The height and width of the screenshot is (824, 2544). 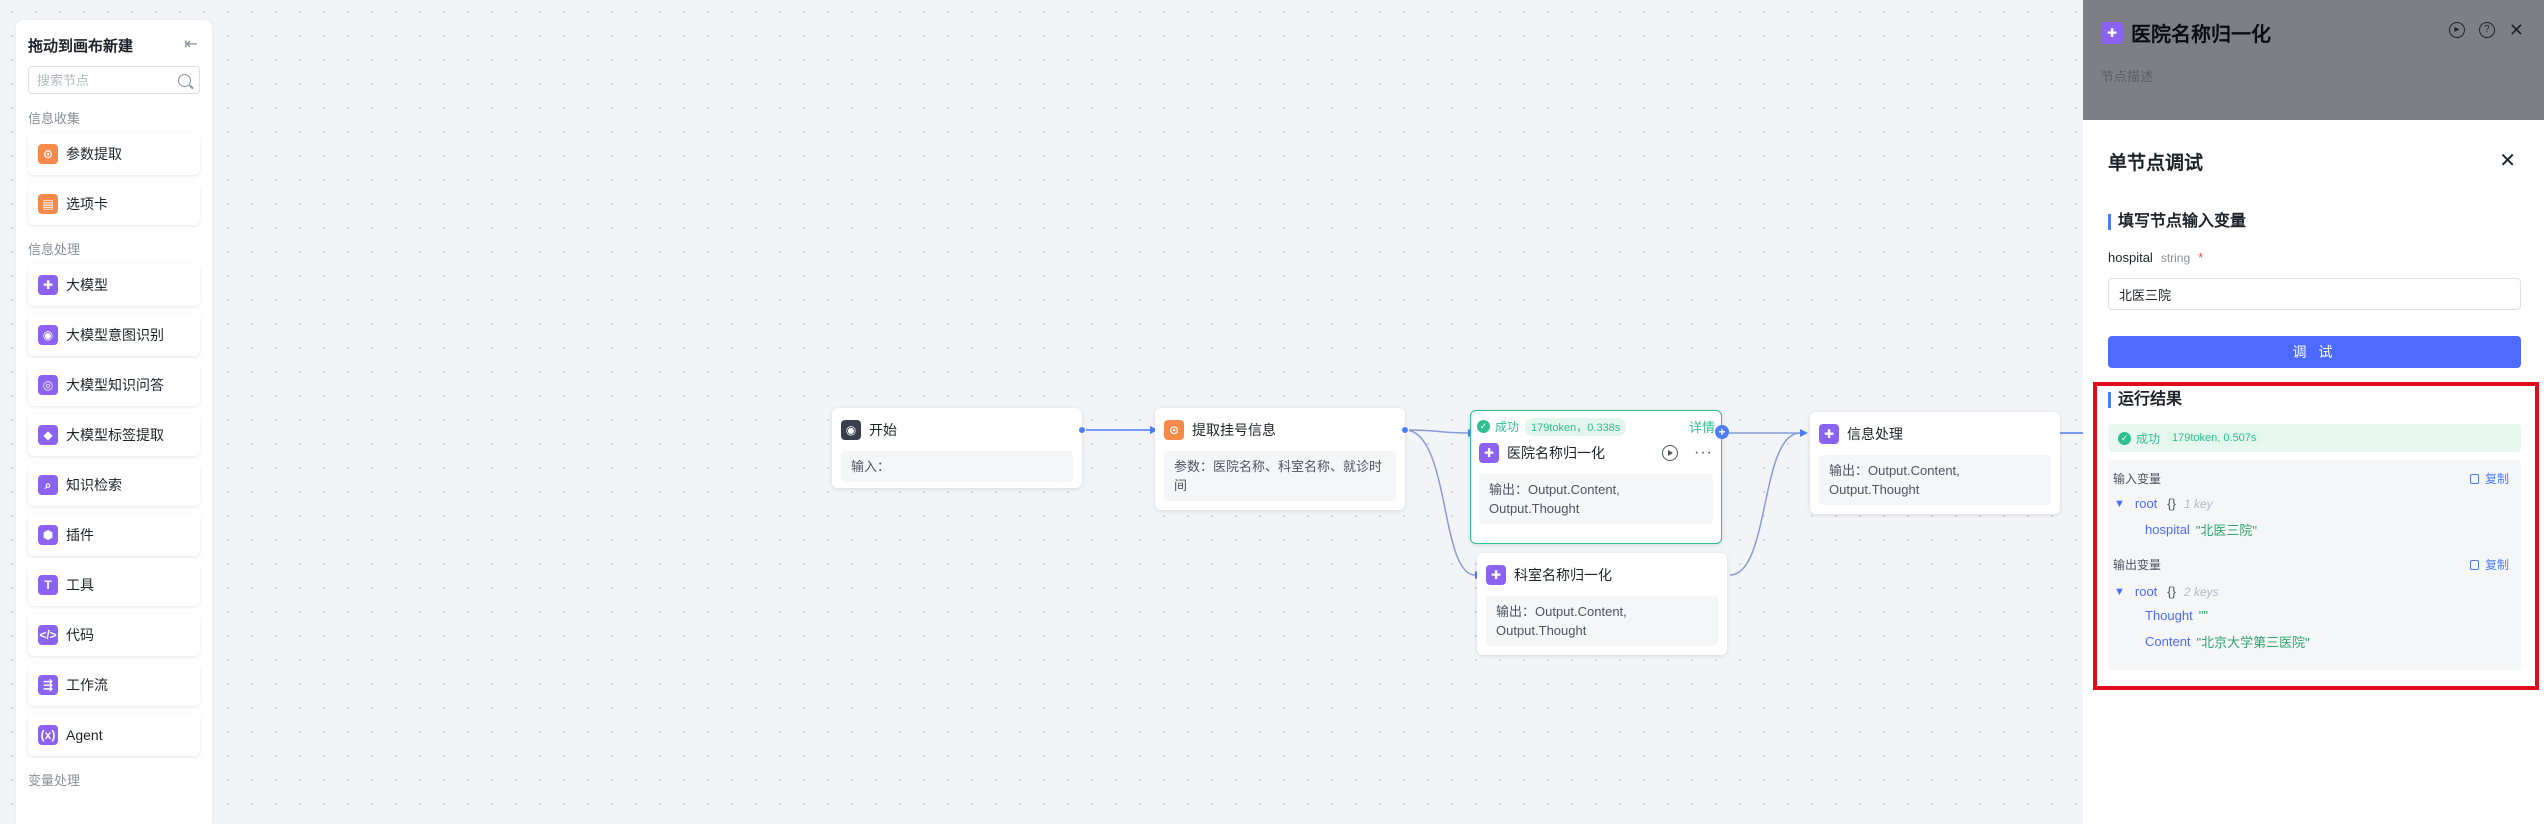 What do you see at coordinates (1563, 575) in the screenshot?
I see `node-title: 科室名称归一化` at bounding box center [1563, 575].